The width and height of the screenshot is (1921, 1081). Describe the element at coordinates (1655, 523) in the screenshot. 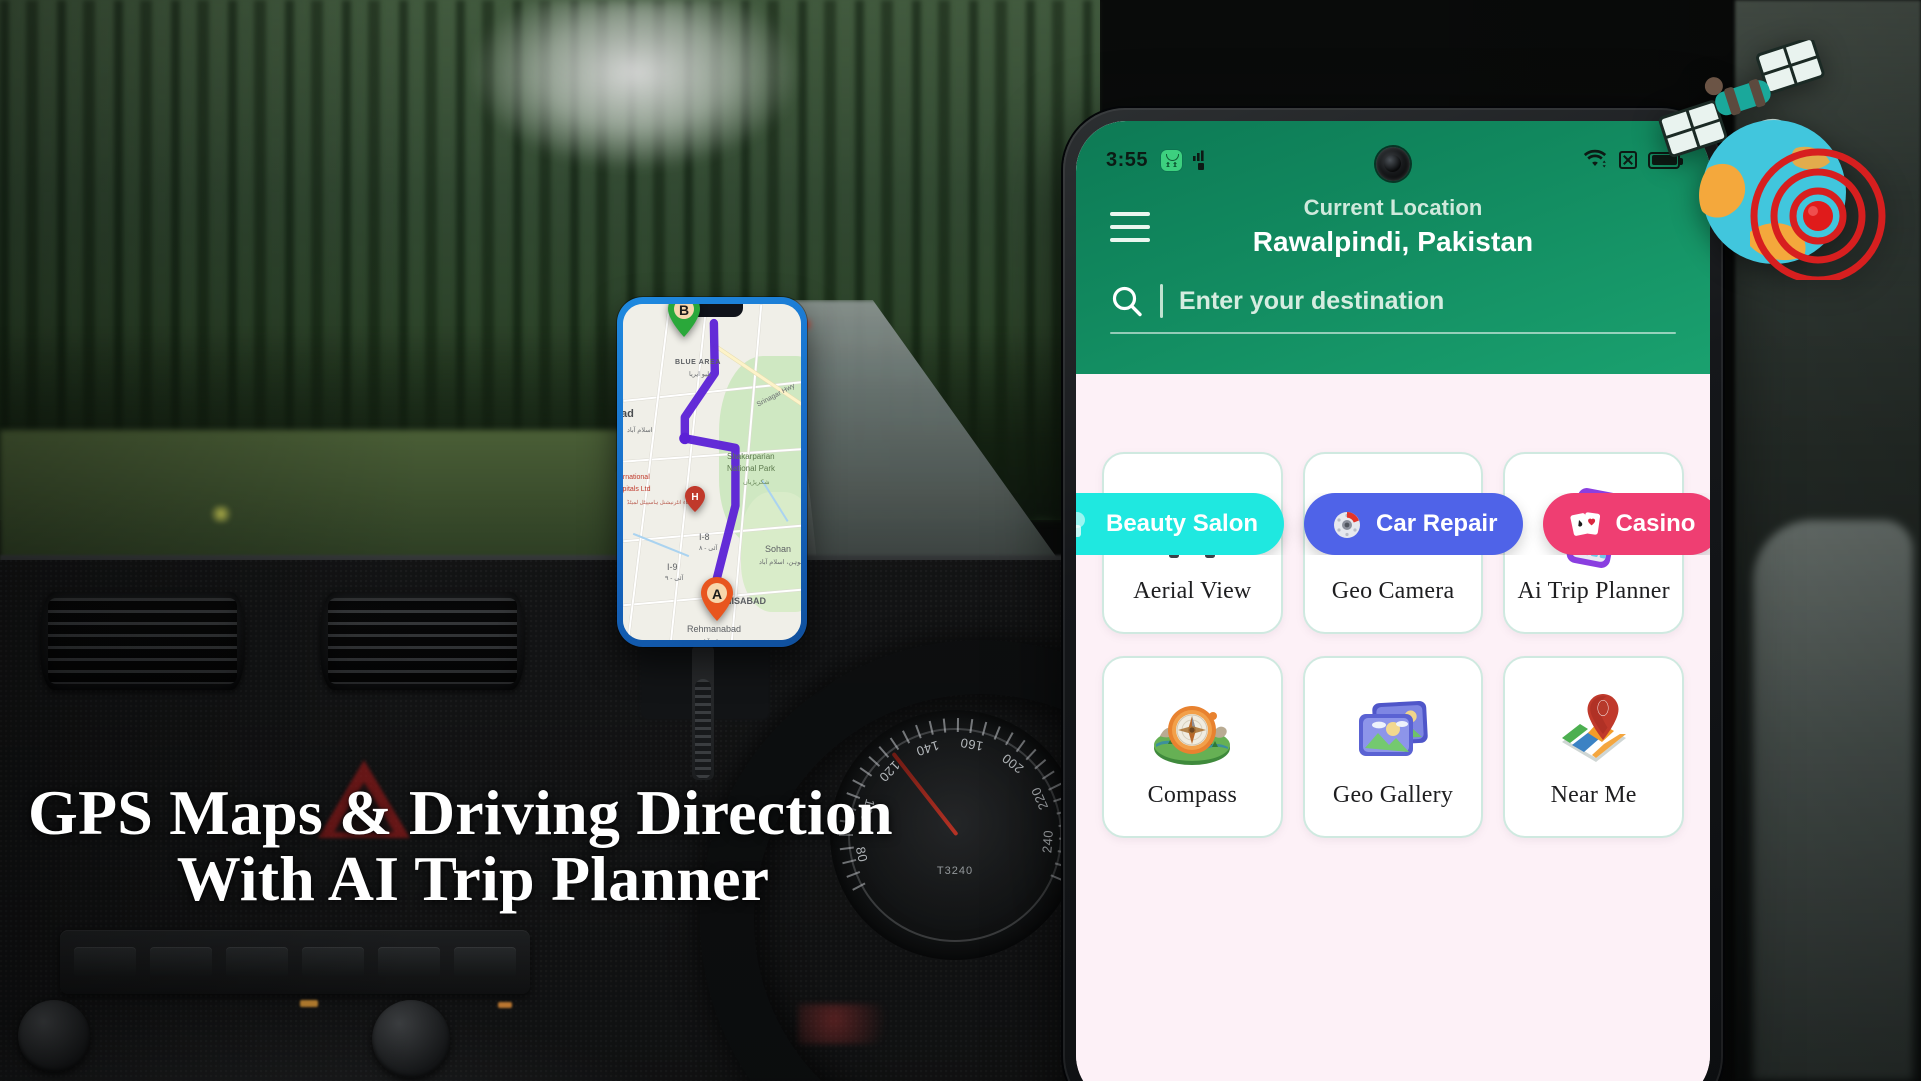

I see `chip-label: Casino` at that location.